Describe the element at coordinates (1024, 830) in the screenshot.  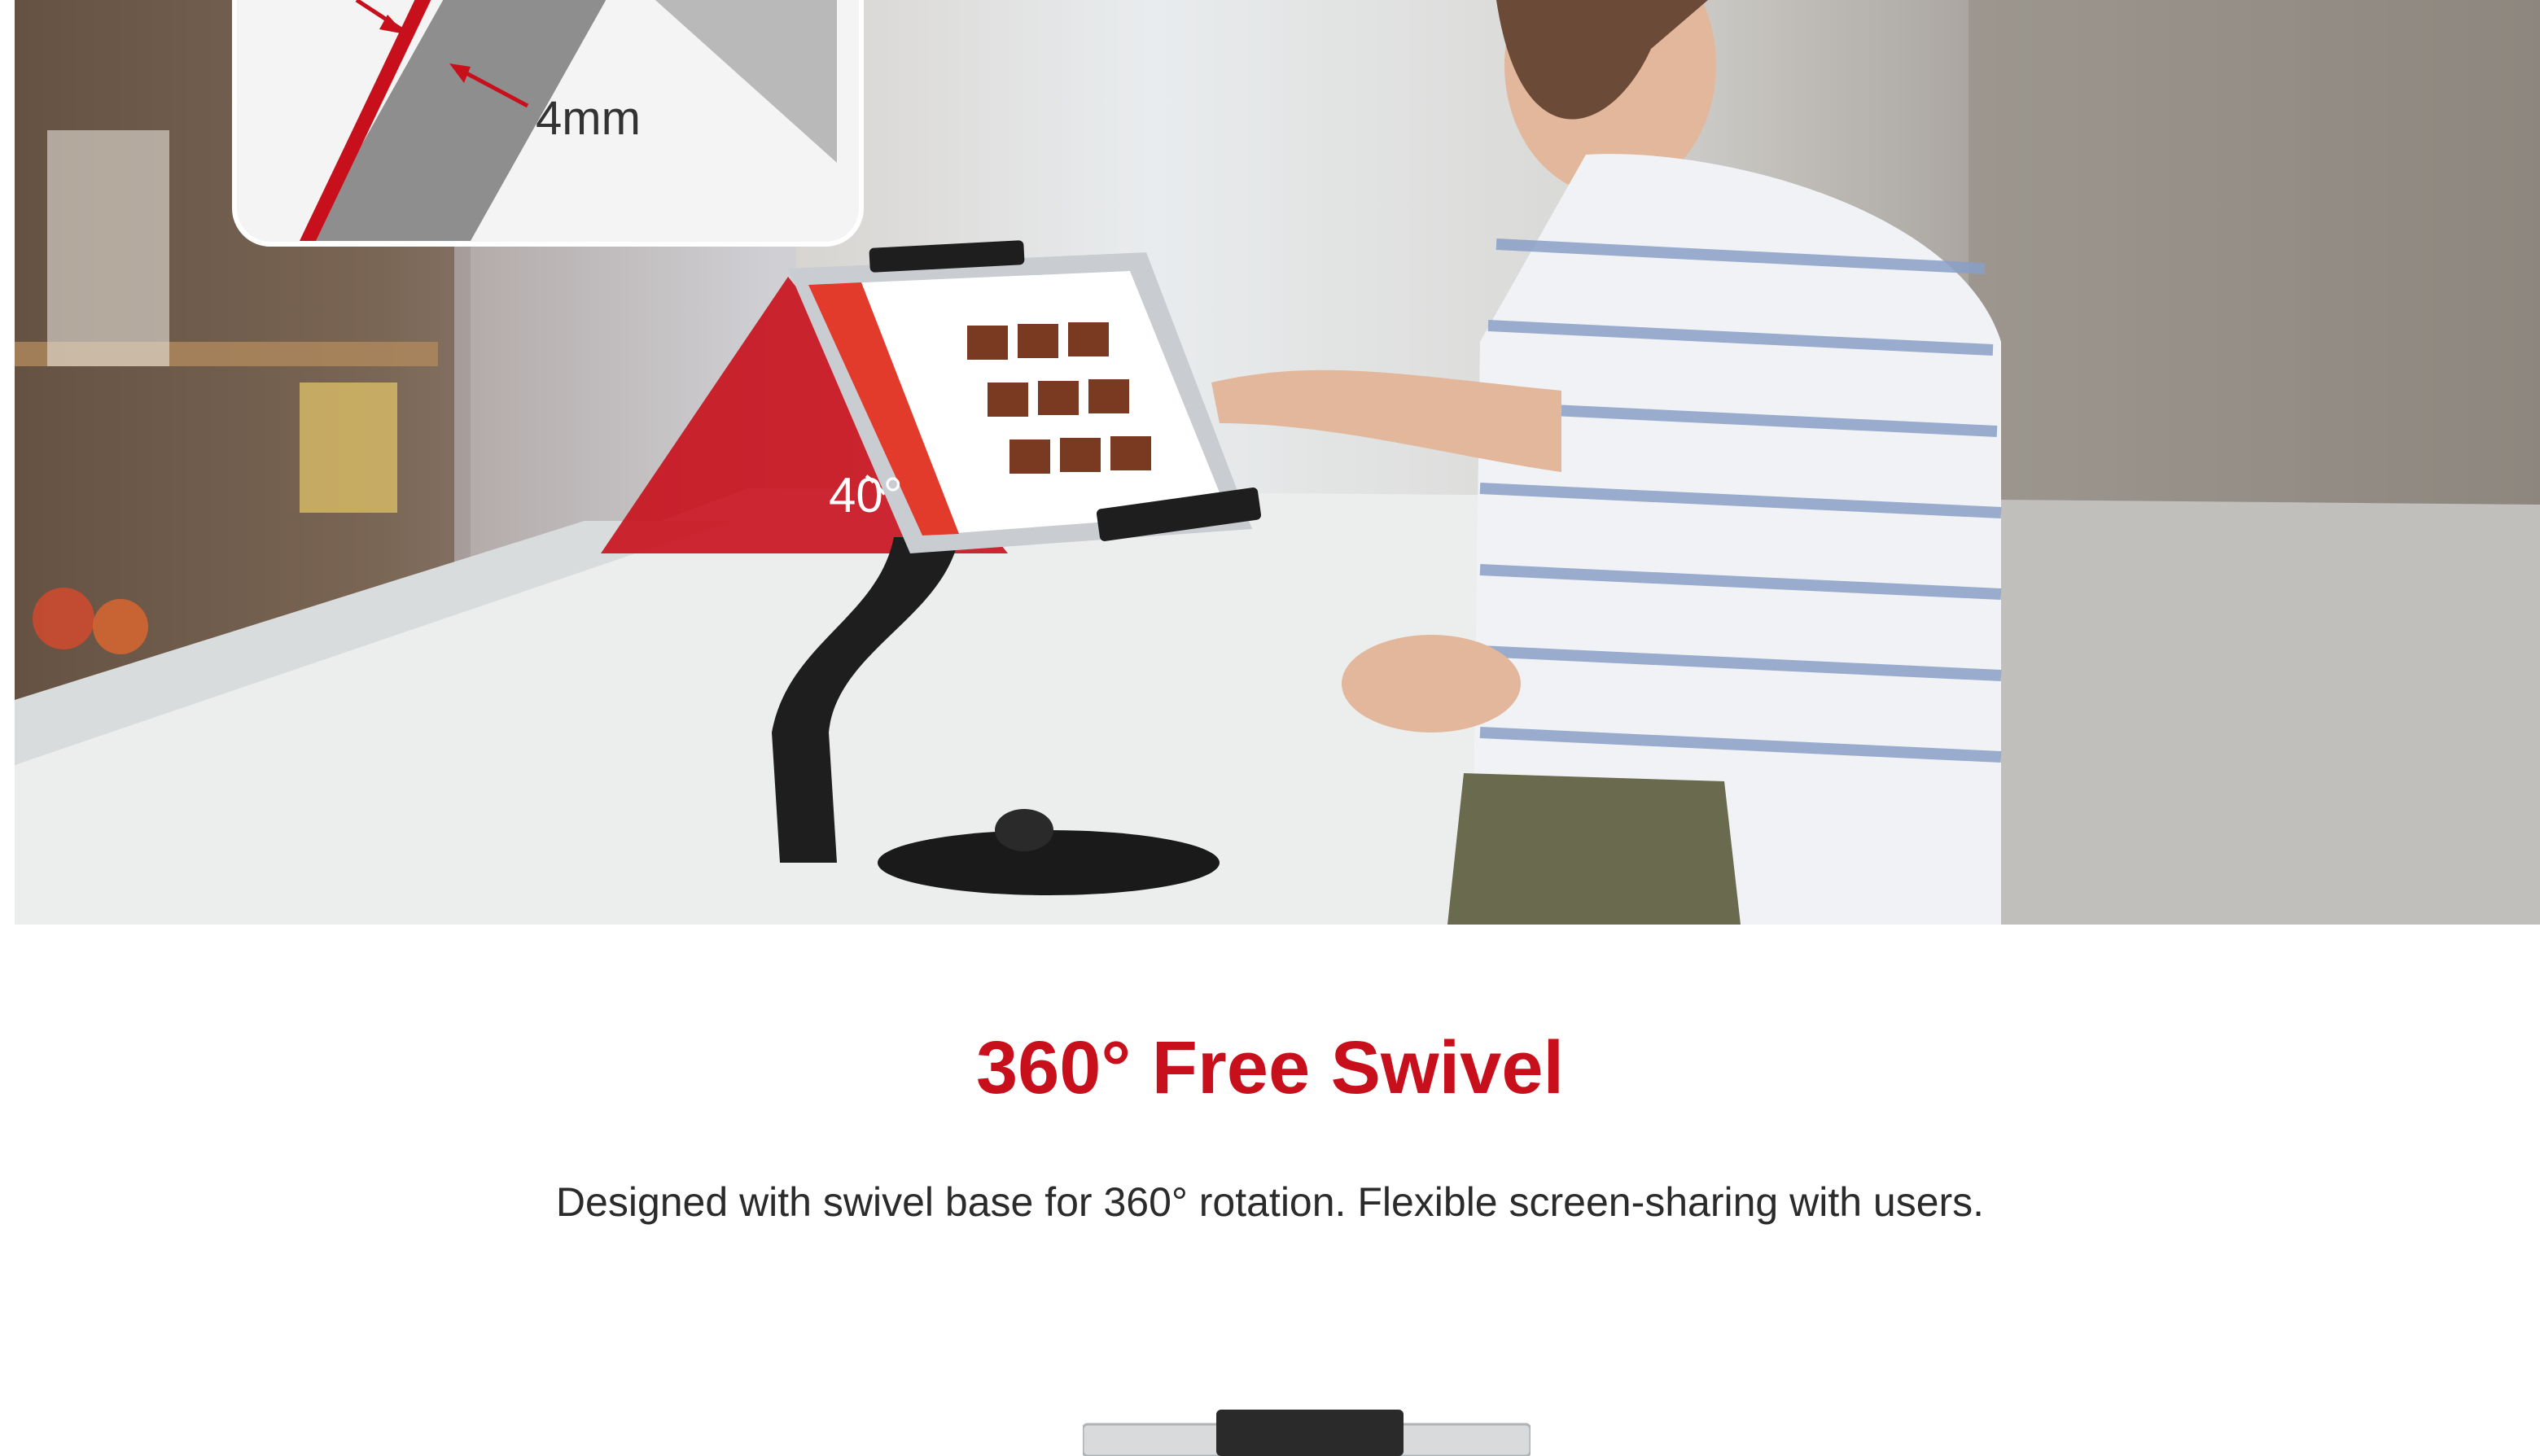
I see `swivel-knob` at that location.